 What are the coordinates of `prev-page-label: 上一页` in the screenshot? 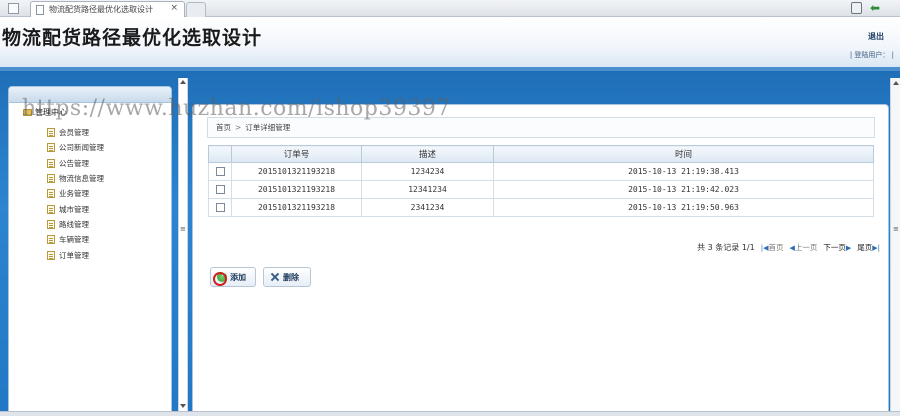 It's located at (806, 247).